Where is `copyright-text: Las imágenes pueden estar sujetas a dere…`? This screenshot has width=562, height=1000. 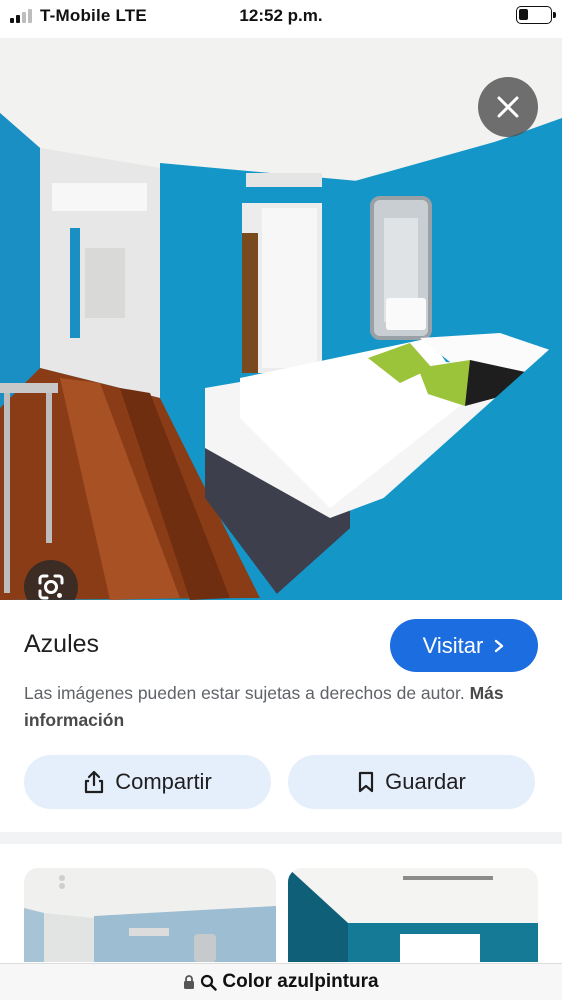 copyright-text: Las imágenes pueden estar sujetas a dere… is located at coordinates (244, 693).